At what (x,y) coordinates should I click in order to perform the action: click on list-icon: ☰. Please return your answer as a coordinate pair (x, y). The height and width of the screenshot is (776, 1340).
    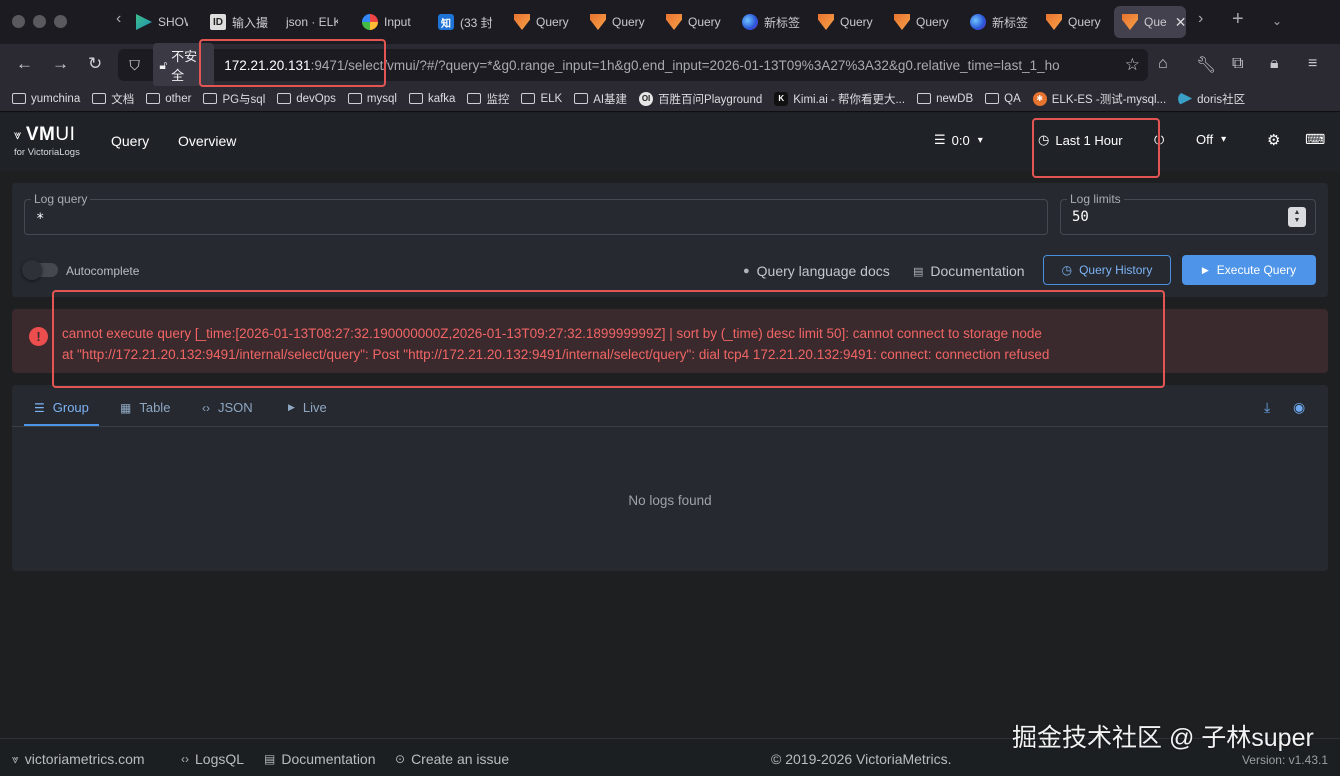
    Looking at the image, I should click on (940, 139).